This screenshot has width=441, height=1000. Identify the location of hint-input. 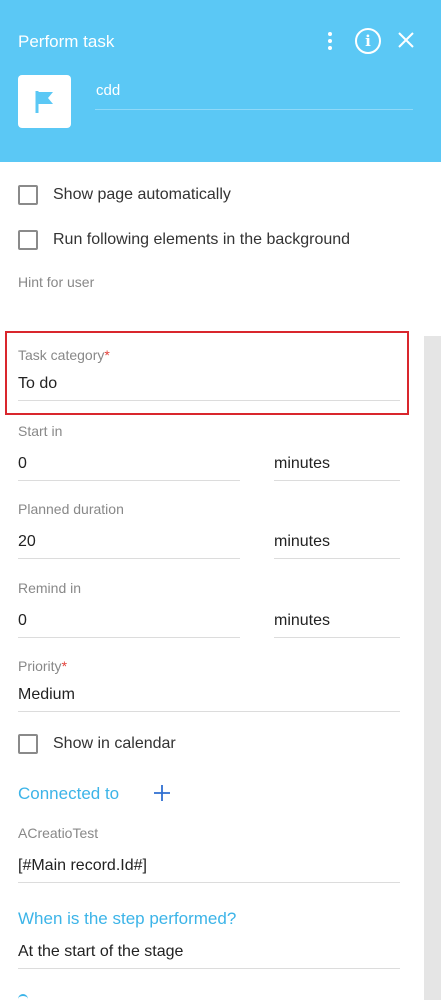
(209, 314).